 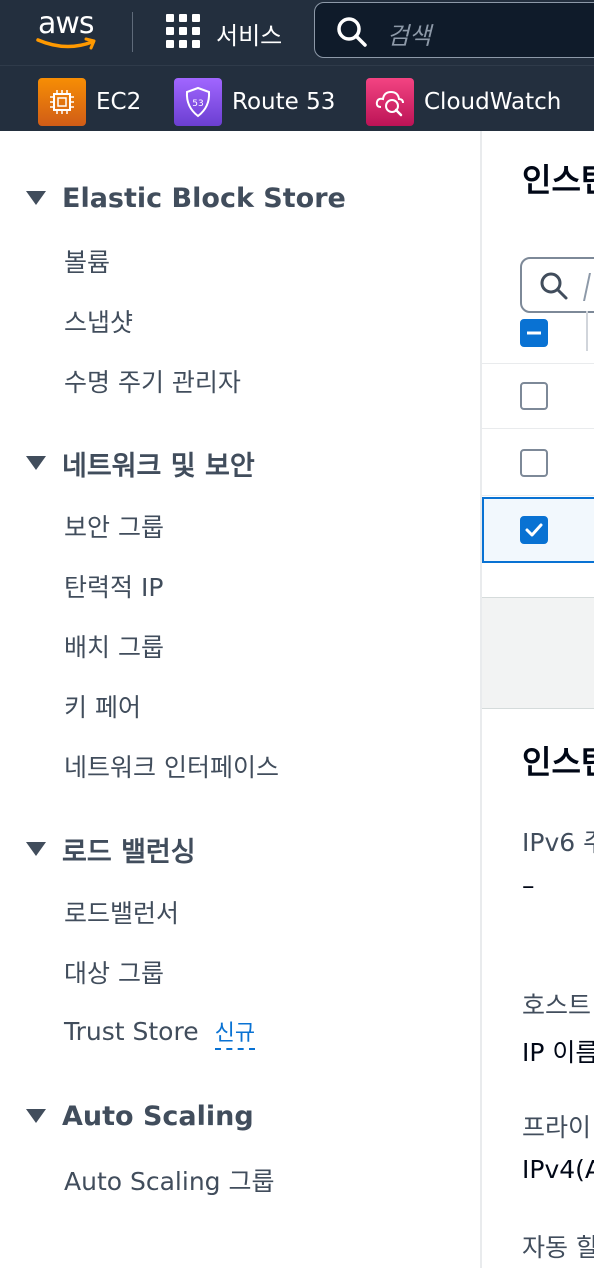 I want to click on ec2-icon, so click(x=62, y=102).